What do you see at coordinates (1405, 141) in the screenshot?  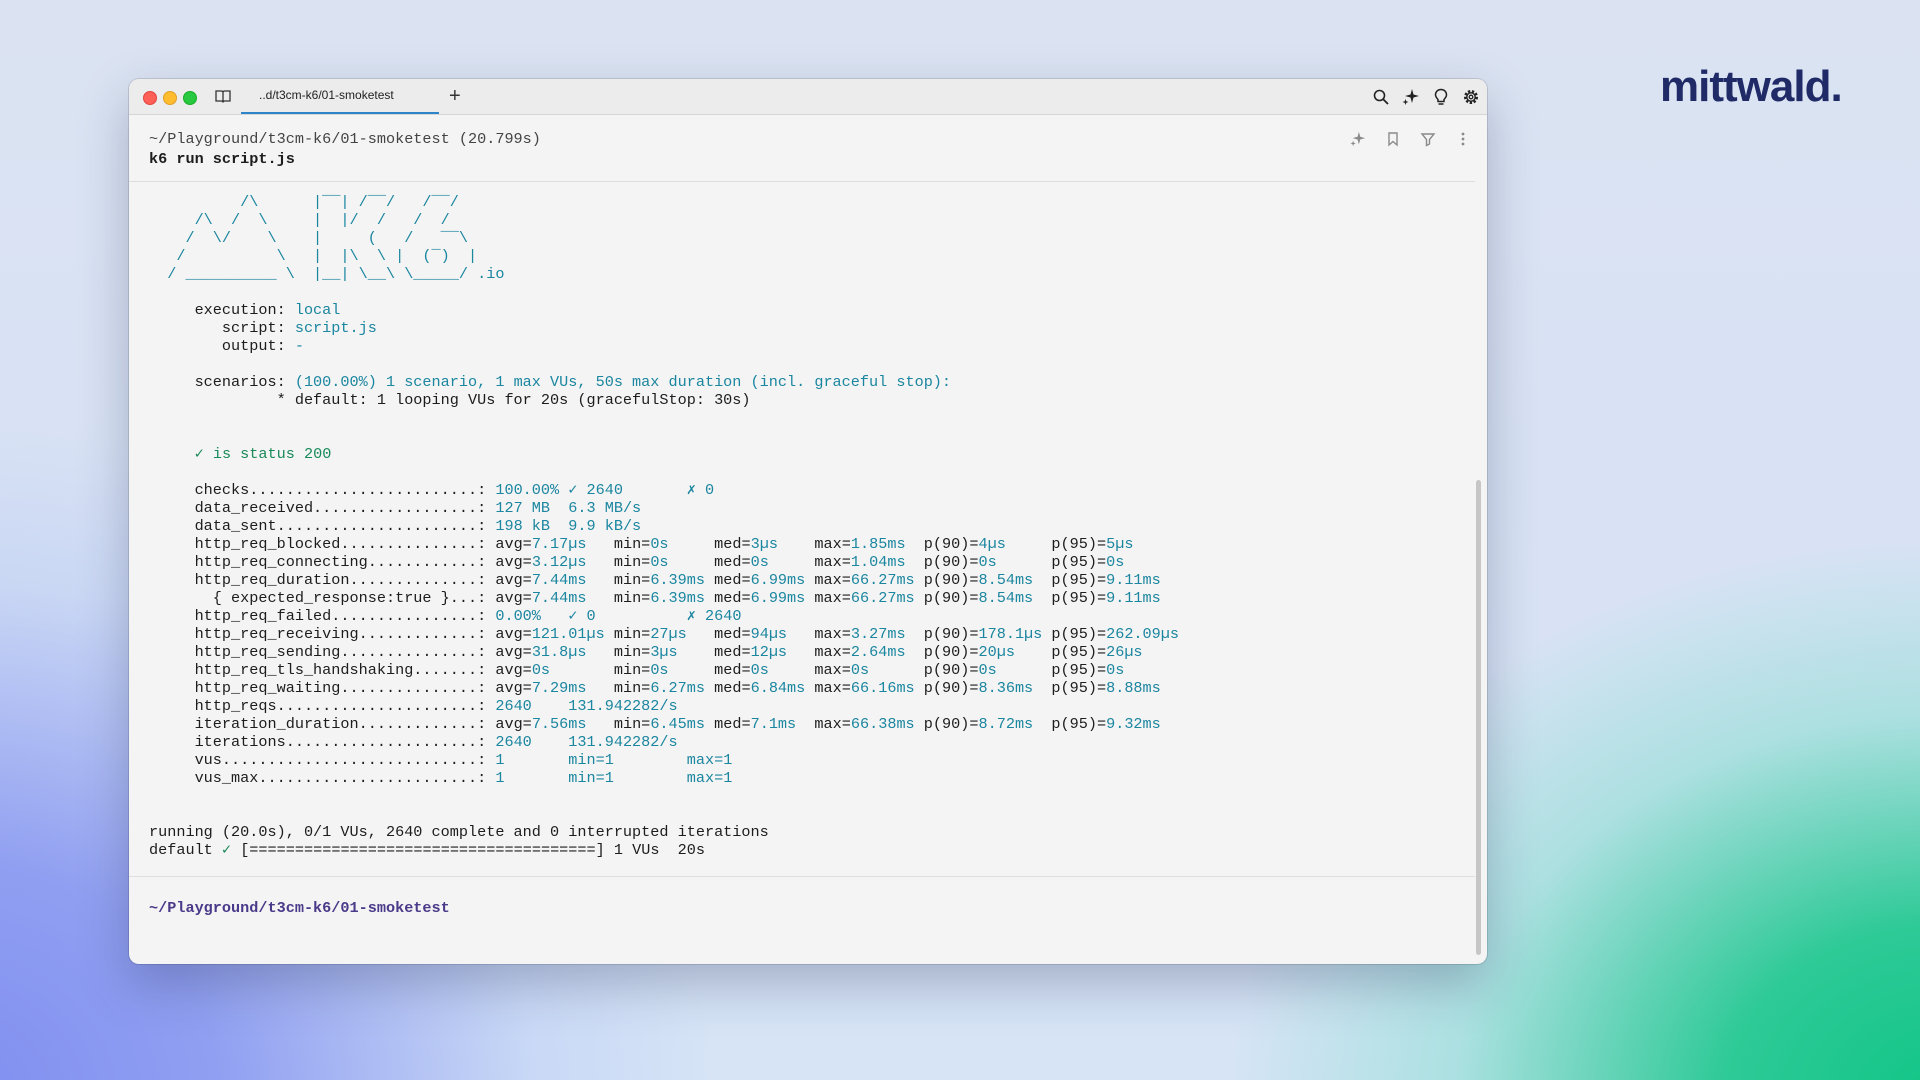 I see `block-actions` at bounding box center [1405, 141].